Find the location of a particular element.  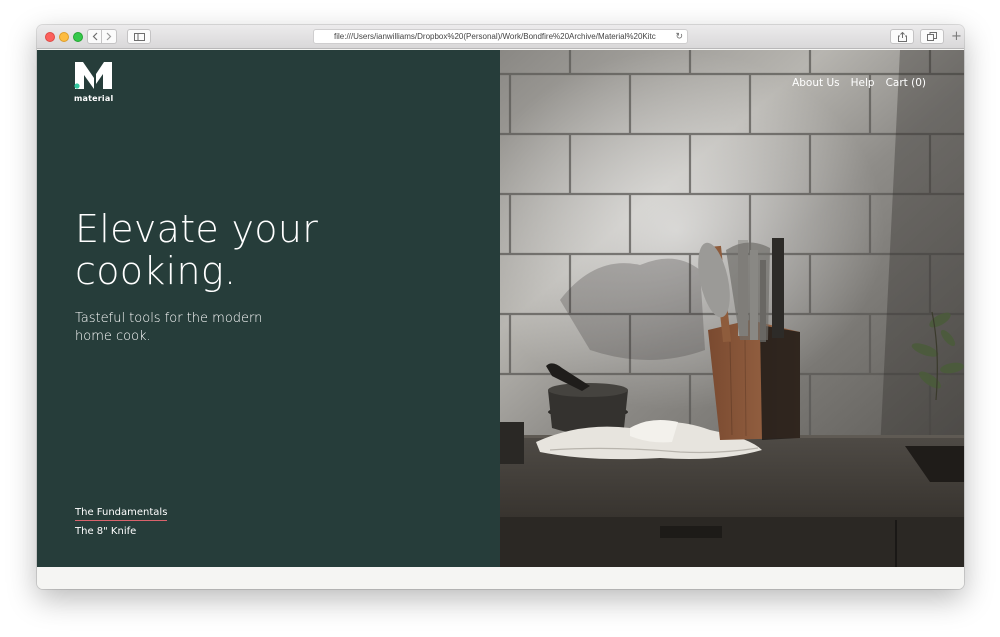

nav-cart: Cart (0) is located at coordinates (906, 83).